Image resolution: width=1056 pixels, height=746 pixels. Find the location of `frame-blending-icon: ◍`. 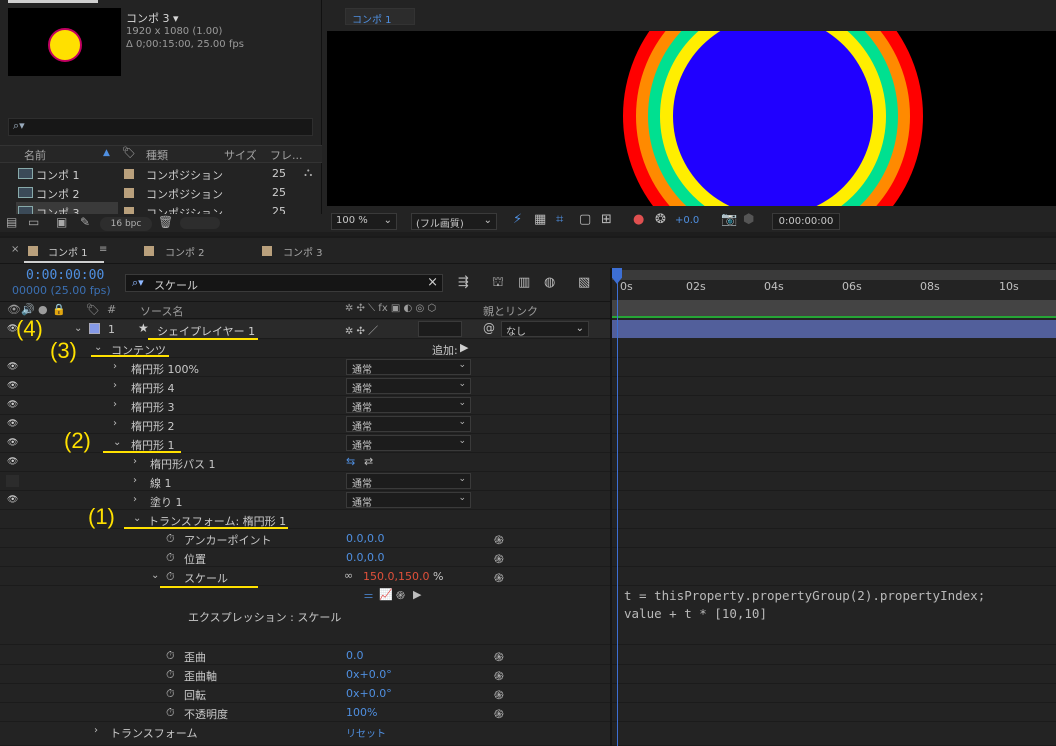

frame-blending-icon: ◍ is located at coordinates (549, 282).